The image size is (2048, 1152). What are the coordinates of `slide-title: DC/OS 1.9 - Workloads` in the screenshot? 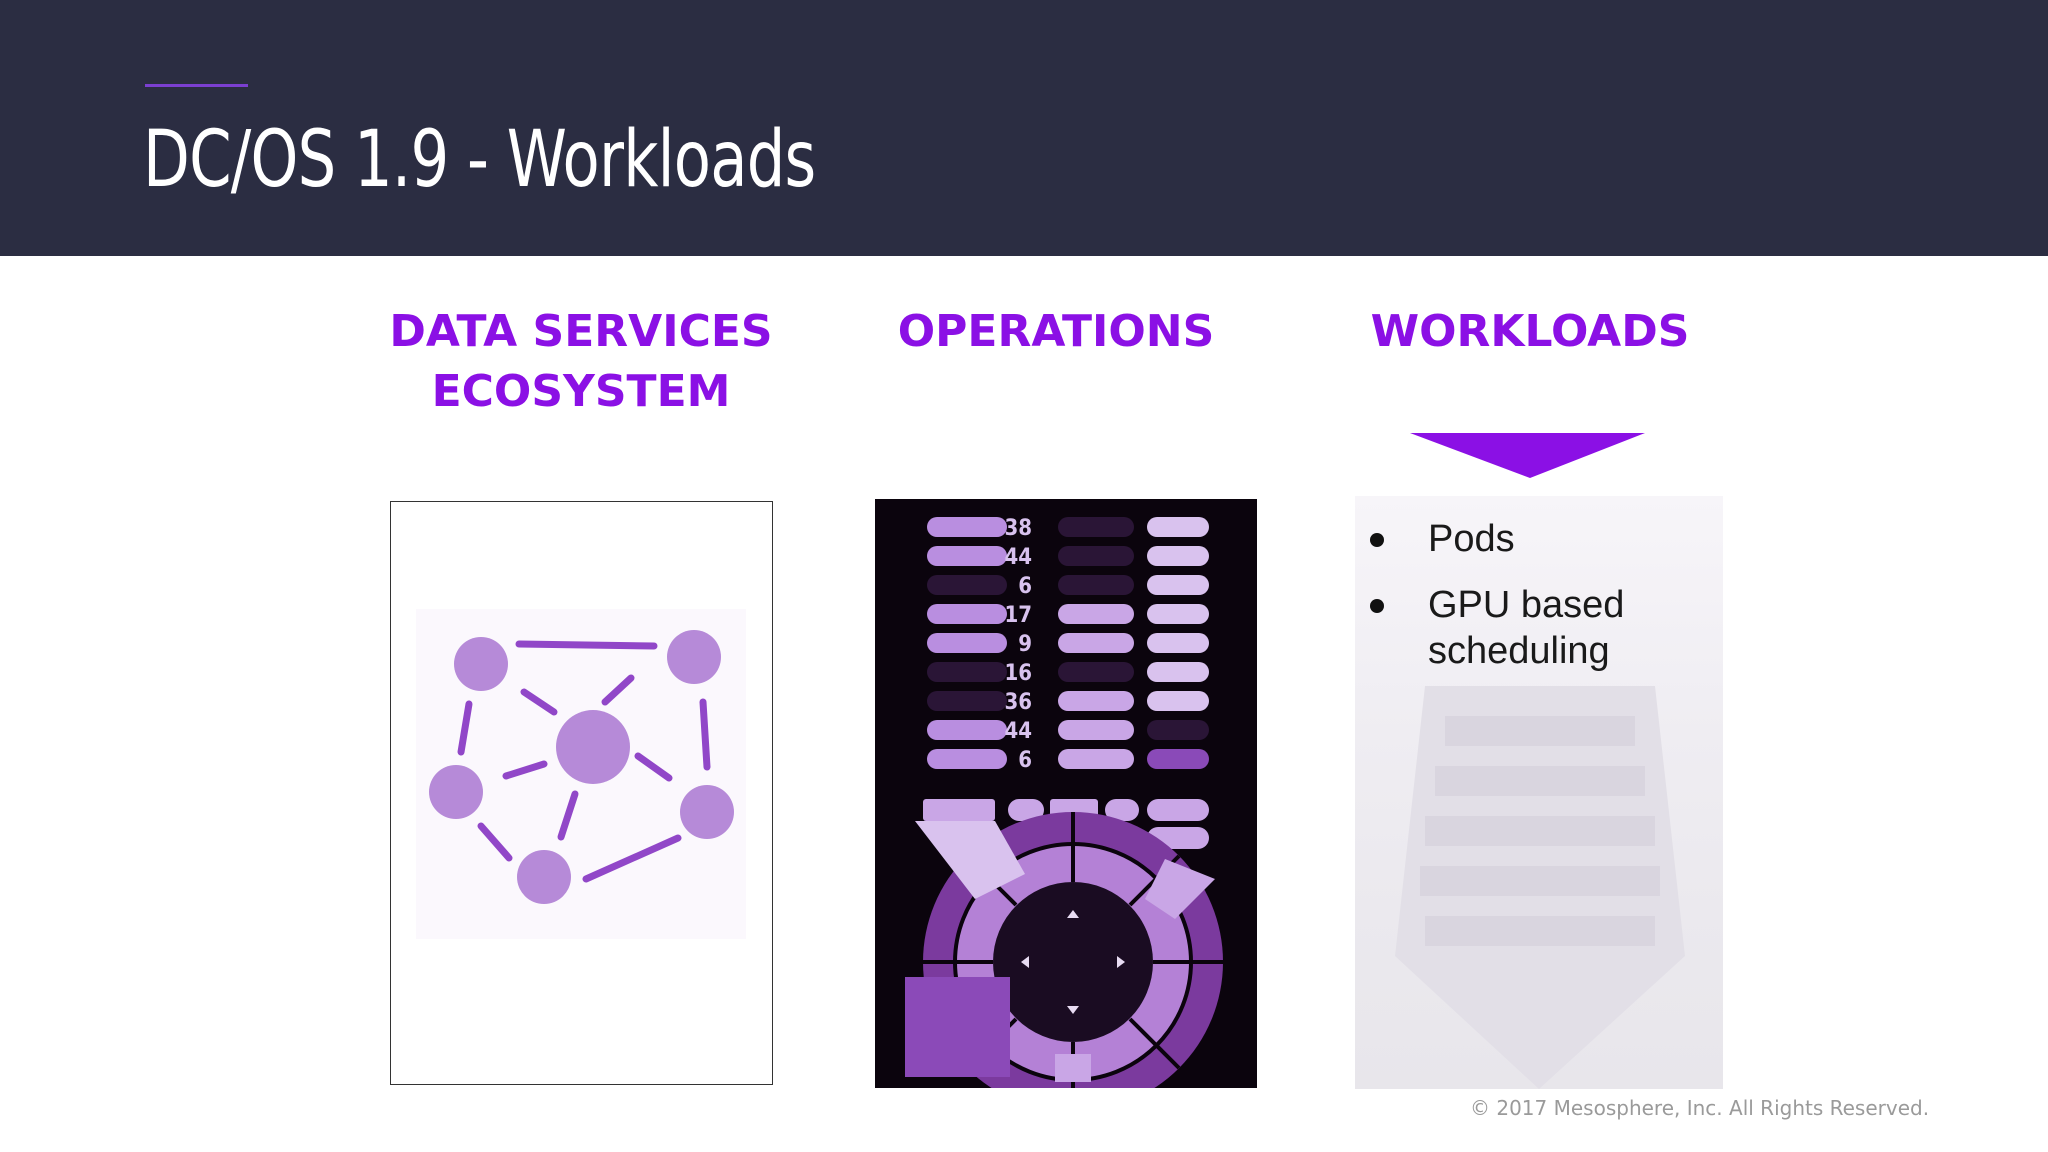 It's located at (479, 160).